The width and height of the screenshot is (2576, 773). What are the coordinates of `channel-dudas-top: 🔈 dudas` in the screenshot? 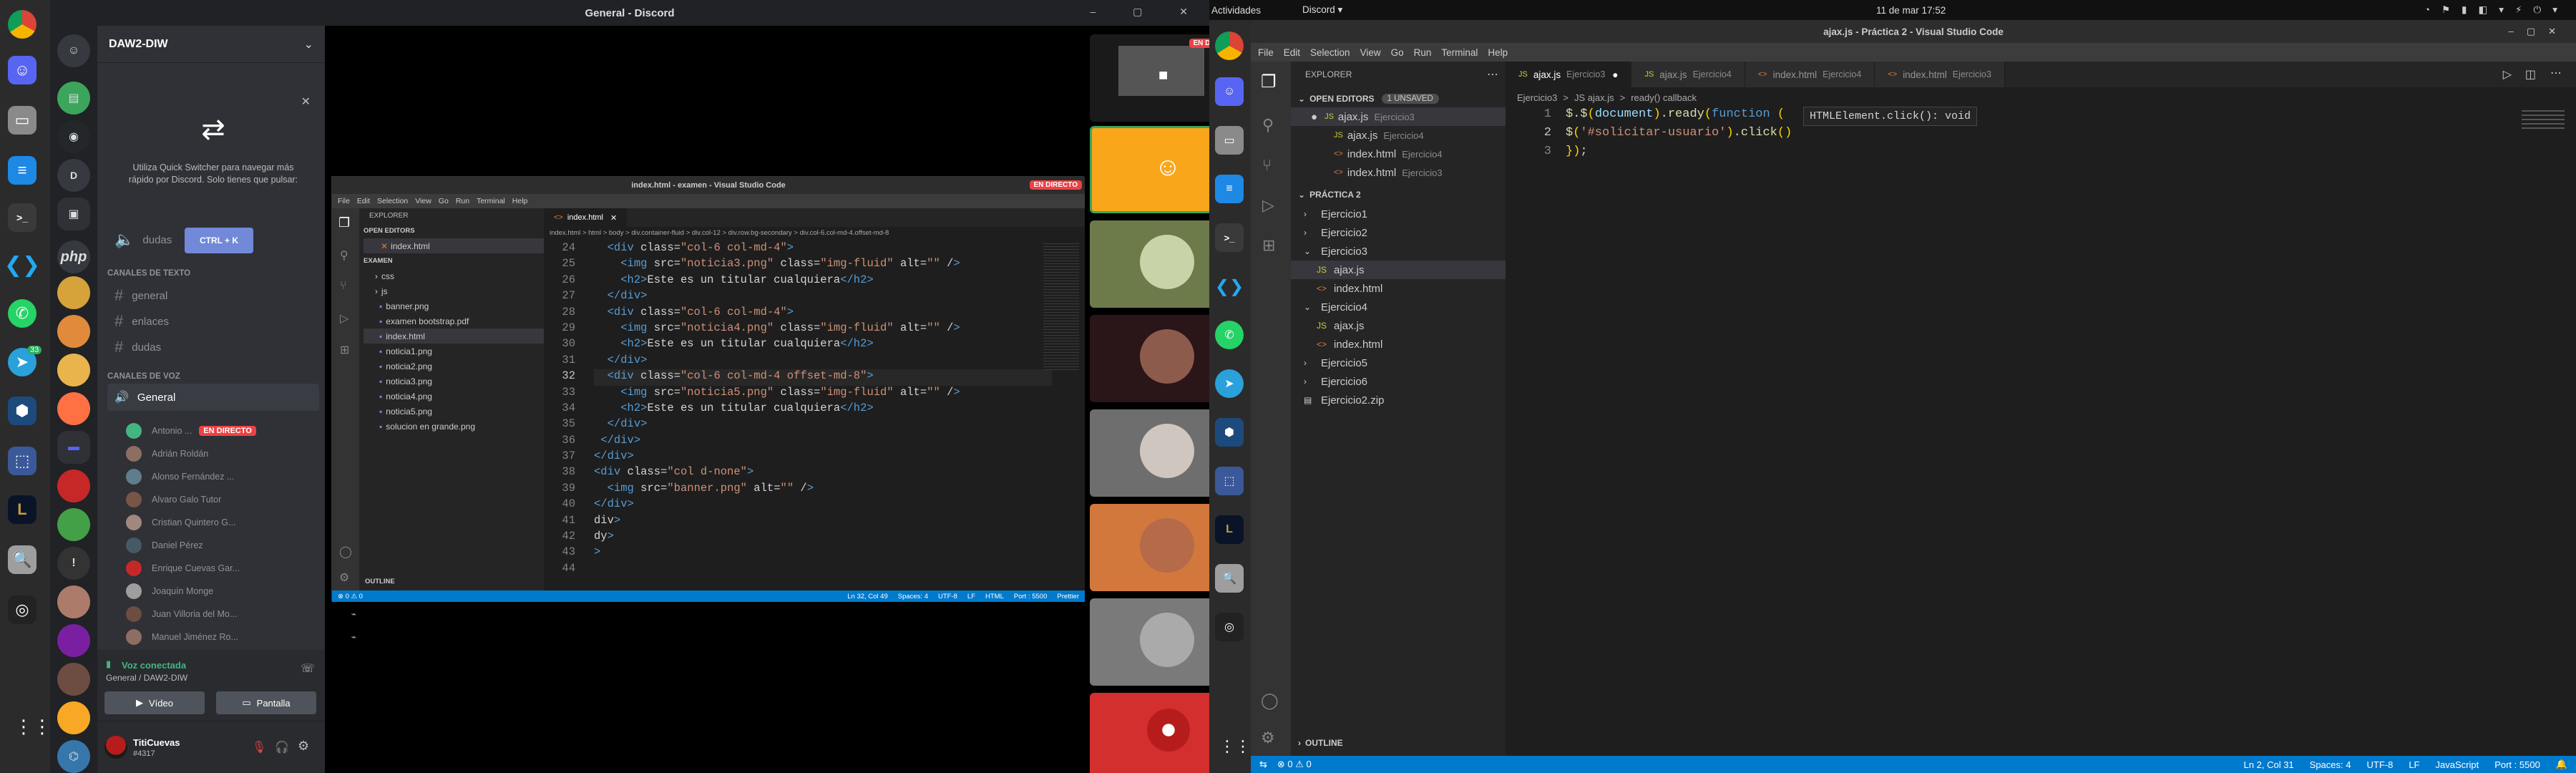 It's located at (236, 239).